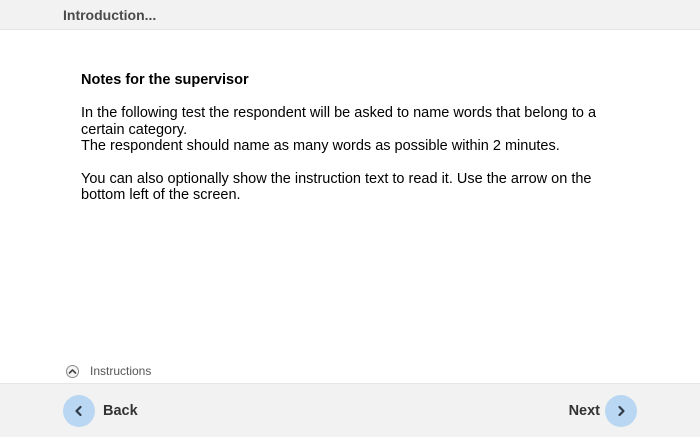 The image size is (700, 437). What do you see at coordinates (72, 371) in the screenshot?
I see `chevron-up-icon` at bounding box center [72, 371].